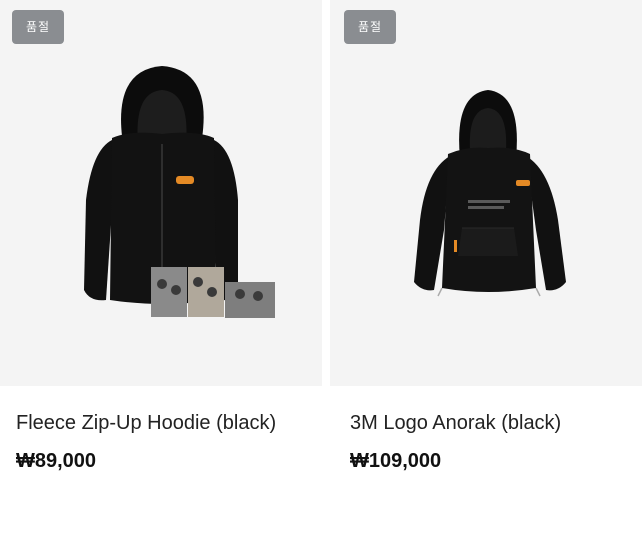  Describe the element at coordinates (396, 461) in the screenshot. I see `product-price: ₩109,000` at that location.